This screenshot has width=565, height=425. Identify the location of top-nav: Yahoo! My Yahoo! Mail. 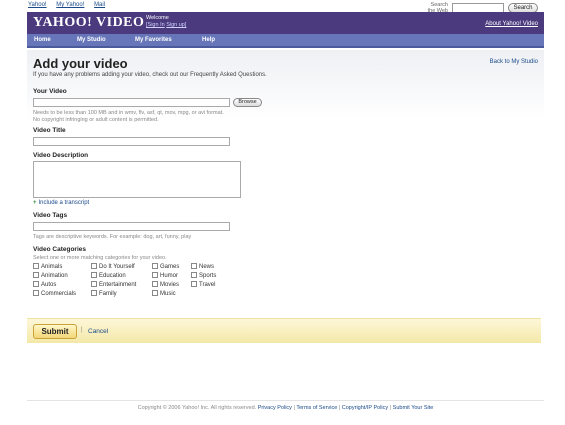
(70, 5).